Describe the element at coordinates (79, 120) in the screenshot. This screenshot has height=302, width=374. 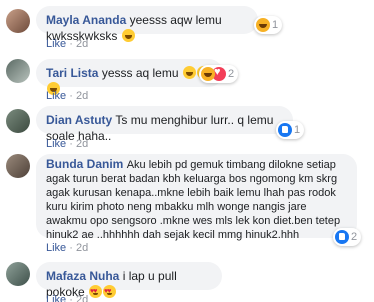
I see `comment-author: Dian Astuty` at that location.